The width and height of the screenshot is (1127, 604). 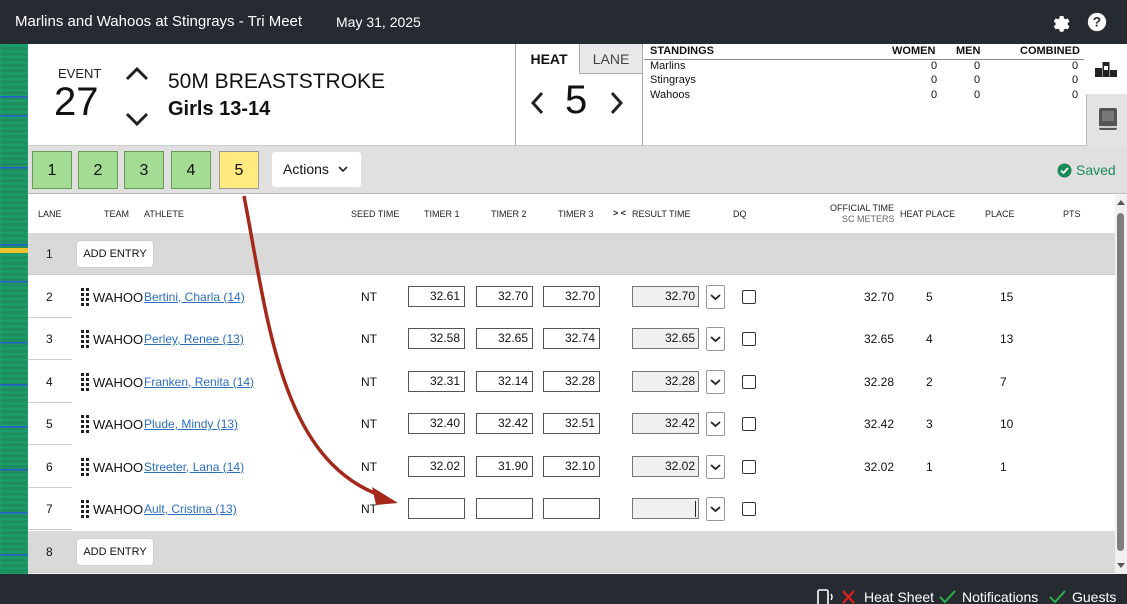 What do you see at coordinates (1121, 202) in the screenshot?
I see `scroll-up-icon` at bounding box center [1121, 202].